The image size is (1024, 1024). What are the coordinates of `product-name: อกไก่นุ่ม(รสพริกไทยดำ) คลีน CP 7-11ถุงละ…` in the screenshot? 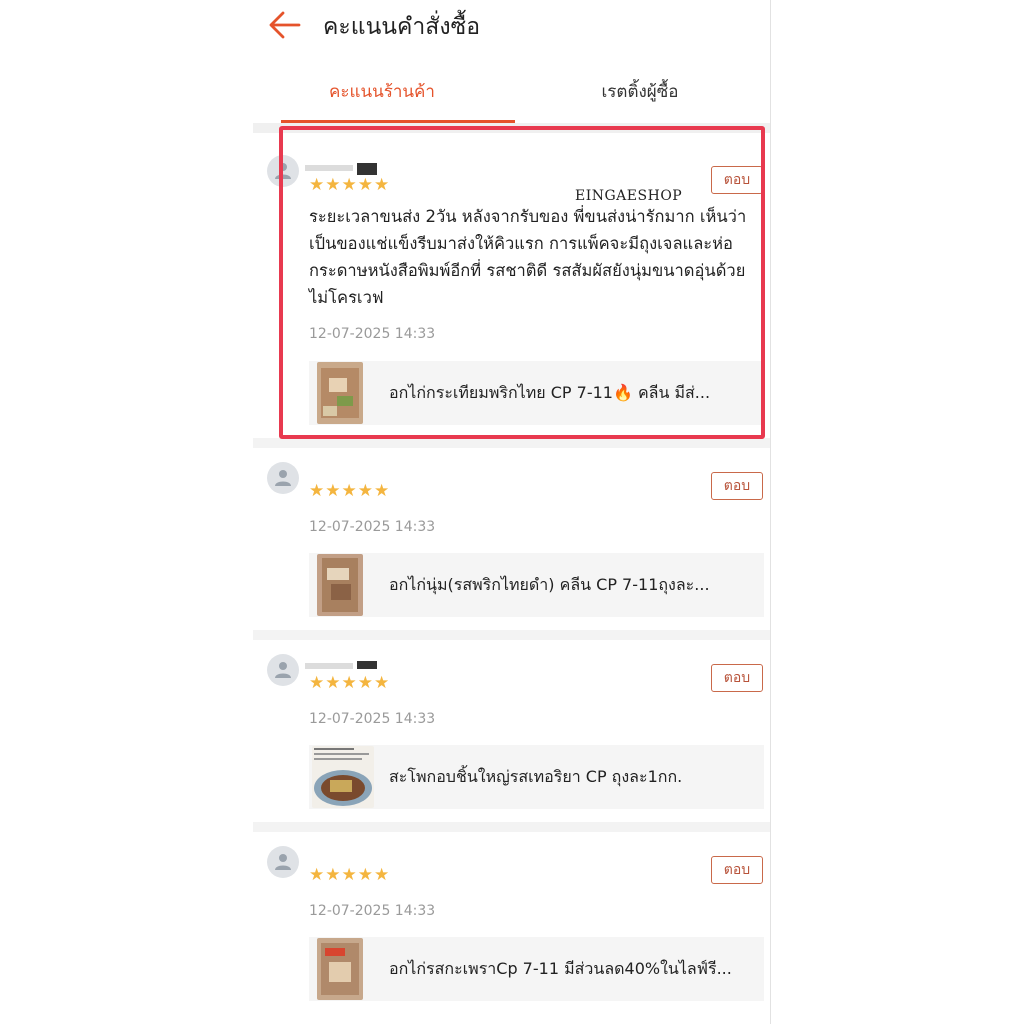 It's located at (549, 584).